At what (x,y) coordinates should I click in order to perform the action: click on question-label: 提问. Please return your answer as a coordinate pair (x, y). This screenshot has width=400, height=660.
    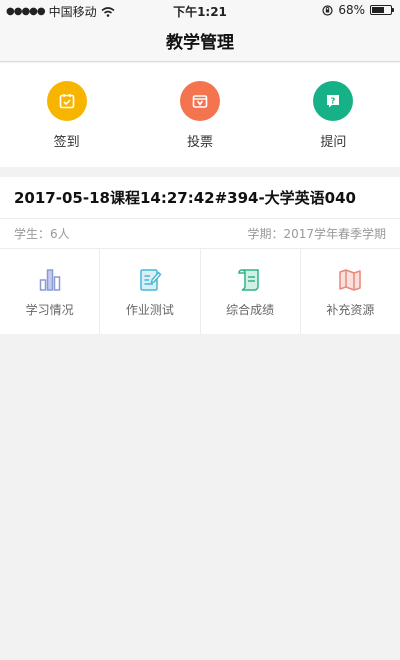
    Looking at the image, I should click on (333, 142).